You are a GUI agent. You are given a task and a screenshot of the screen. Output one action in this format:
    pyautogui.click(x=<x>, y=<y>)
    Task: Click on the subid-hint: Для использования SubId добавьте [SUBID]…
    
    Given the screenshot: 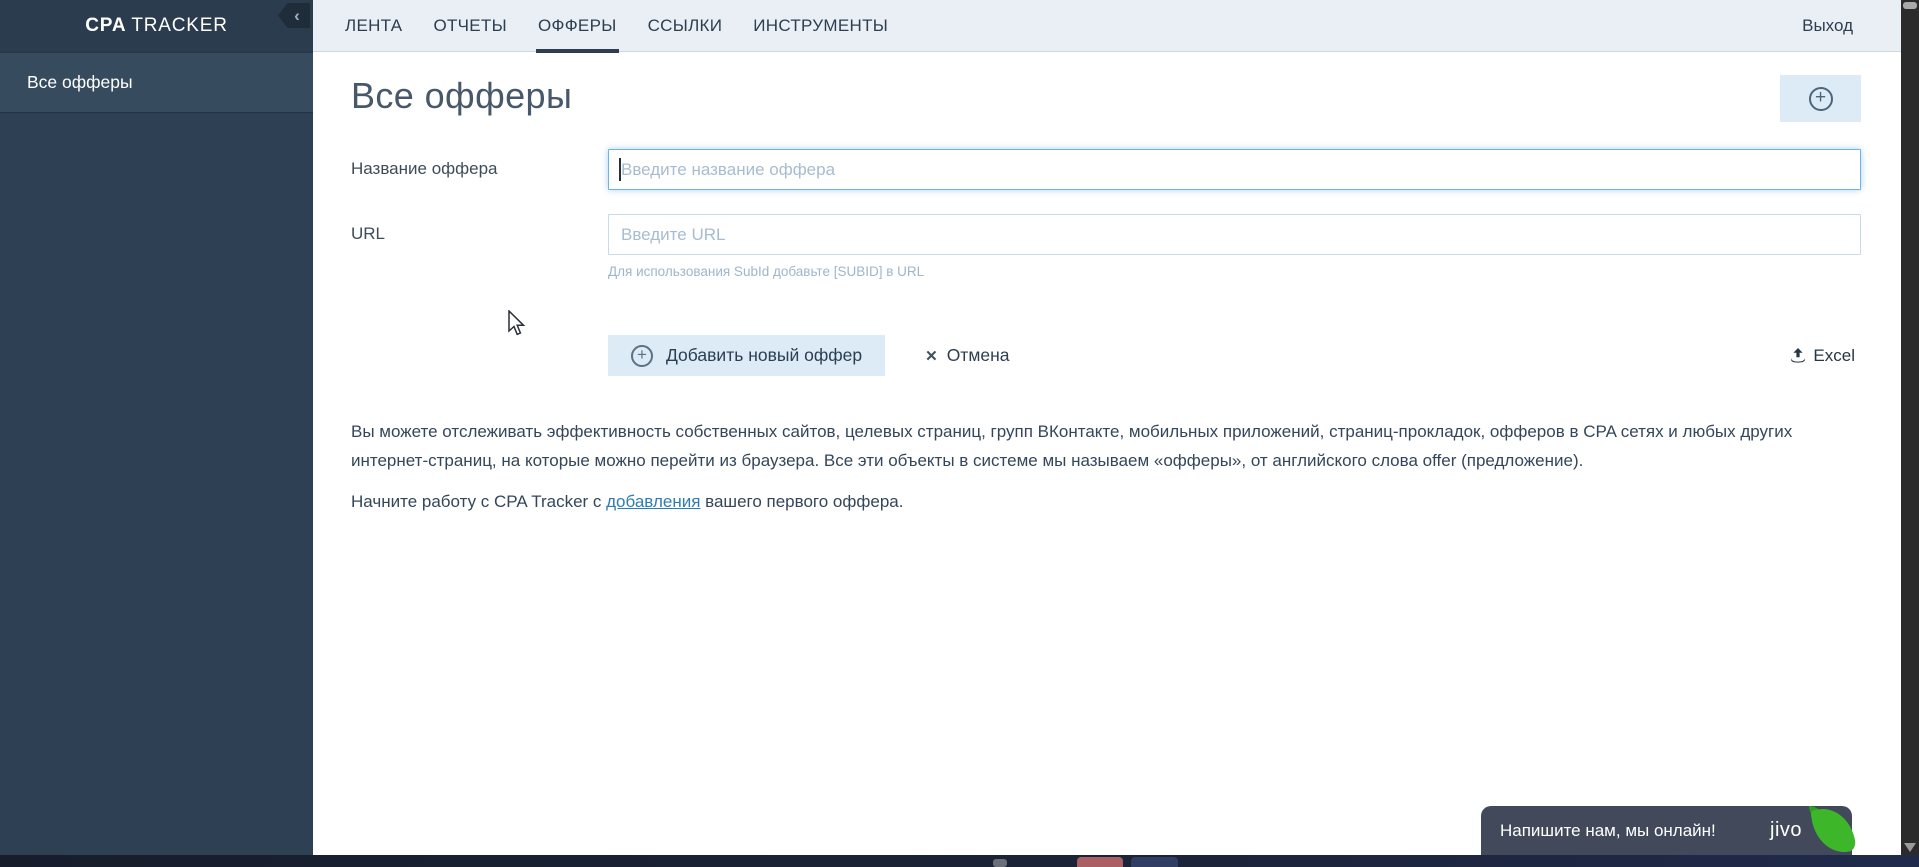 What is the action you would take?
    pyautogui.click(x=766, y=271)
    